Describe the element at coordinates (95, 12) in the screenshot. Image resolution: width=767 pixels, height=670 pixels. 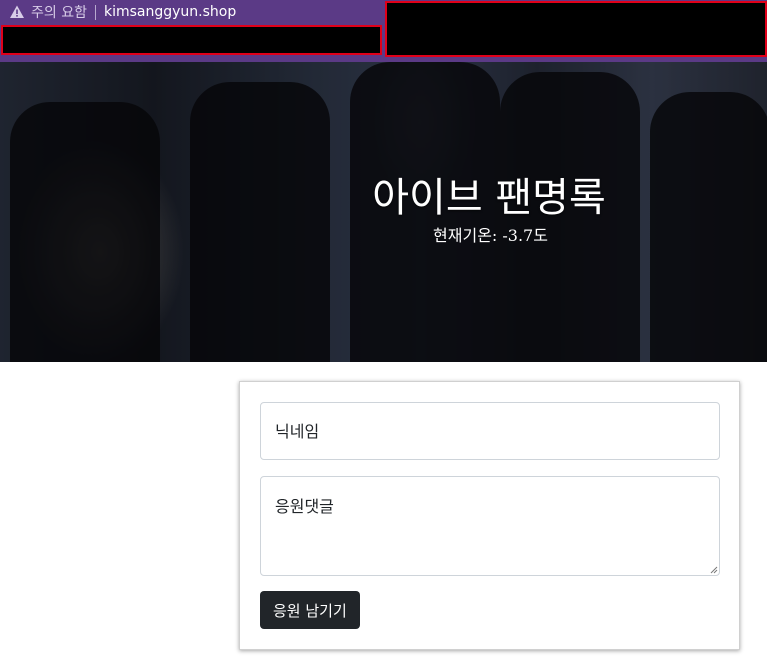
I see `divider` at that location.